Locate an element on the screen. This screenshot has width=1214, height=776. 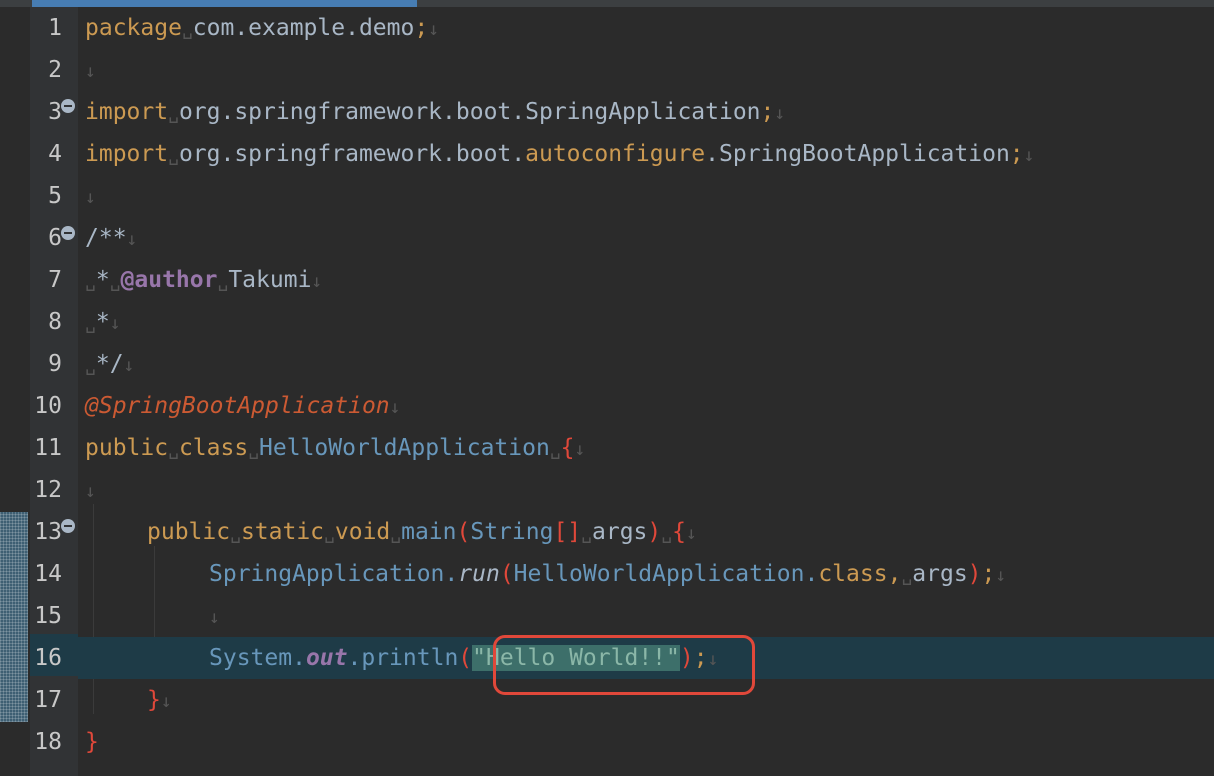
line-number: 10 is located at coordinates (46, 406).